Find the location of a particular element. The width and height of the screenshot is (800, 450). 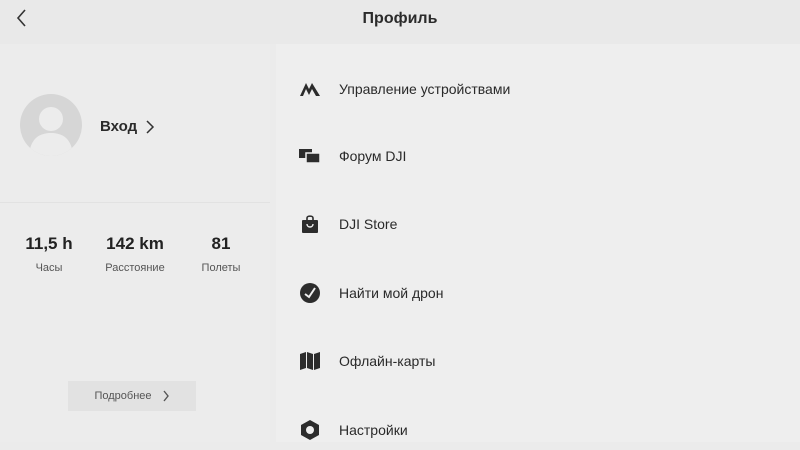

menu-item-label: Офлайн-карты is located at coordinates (387, 361).